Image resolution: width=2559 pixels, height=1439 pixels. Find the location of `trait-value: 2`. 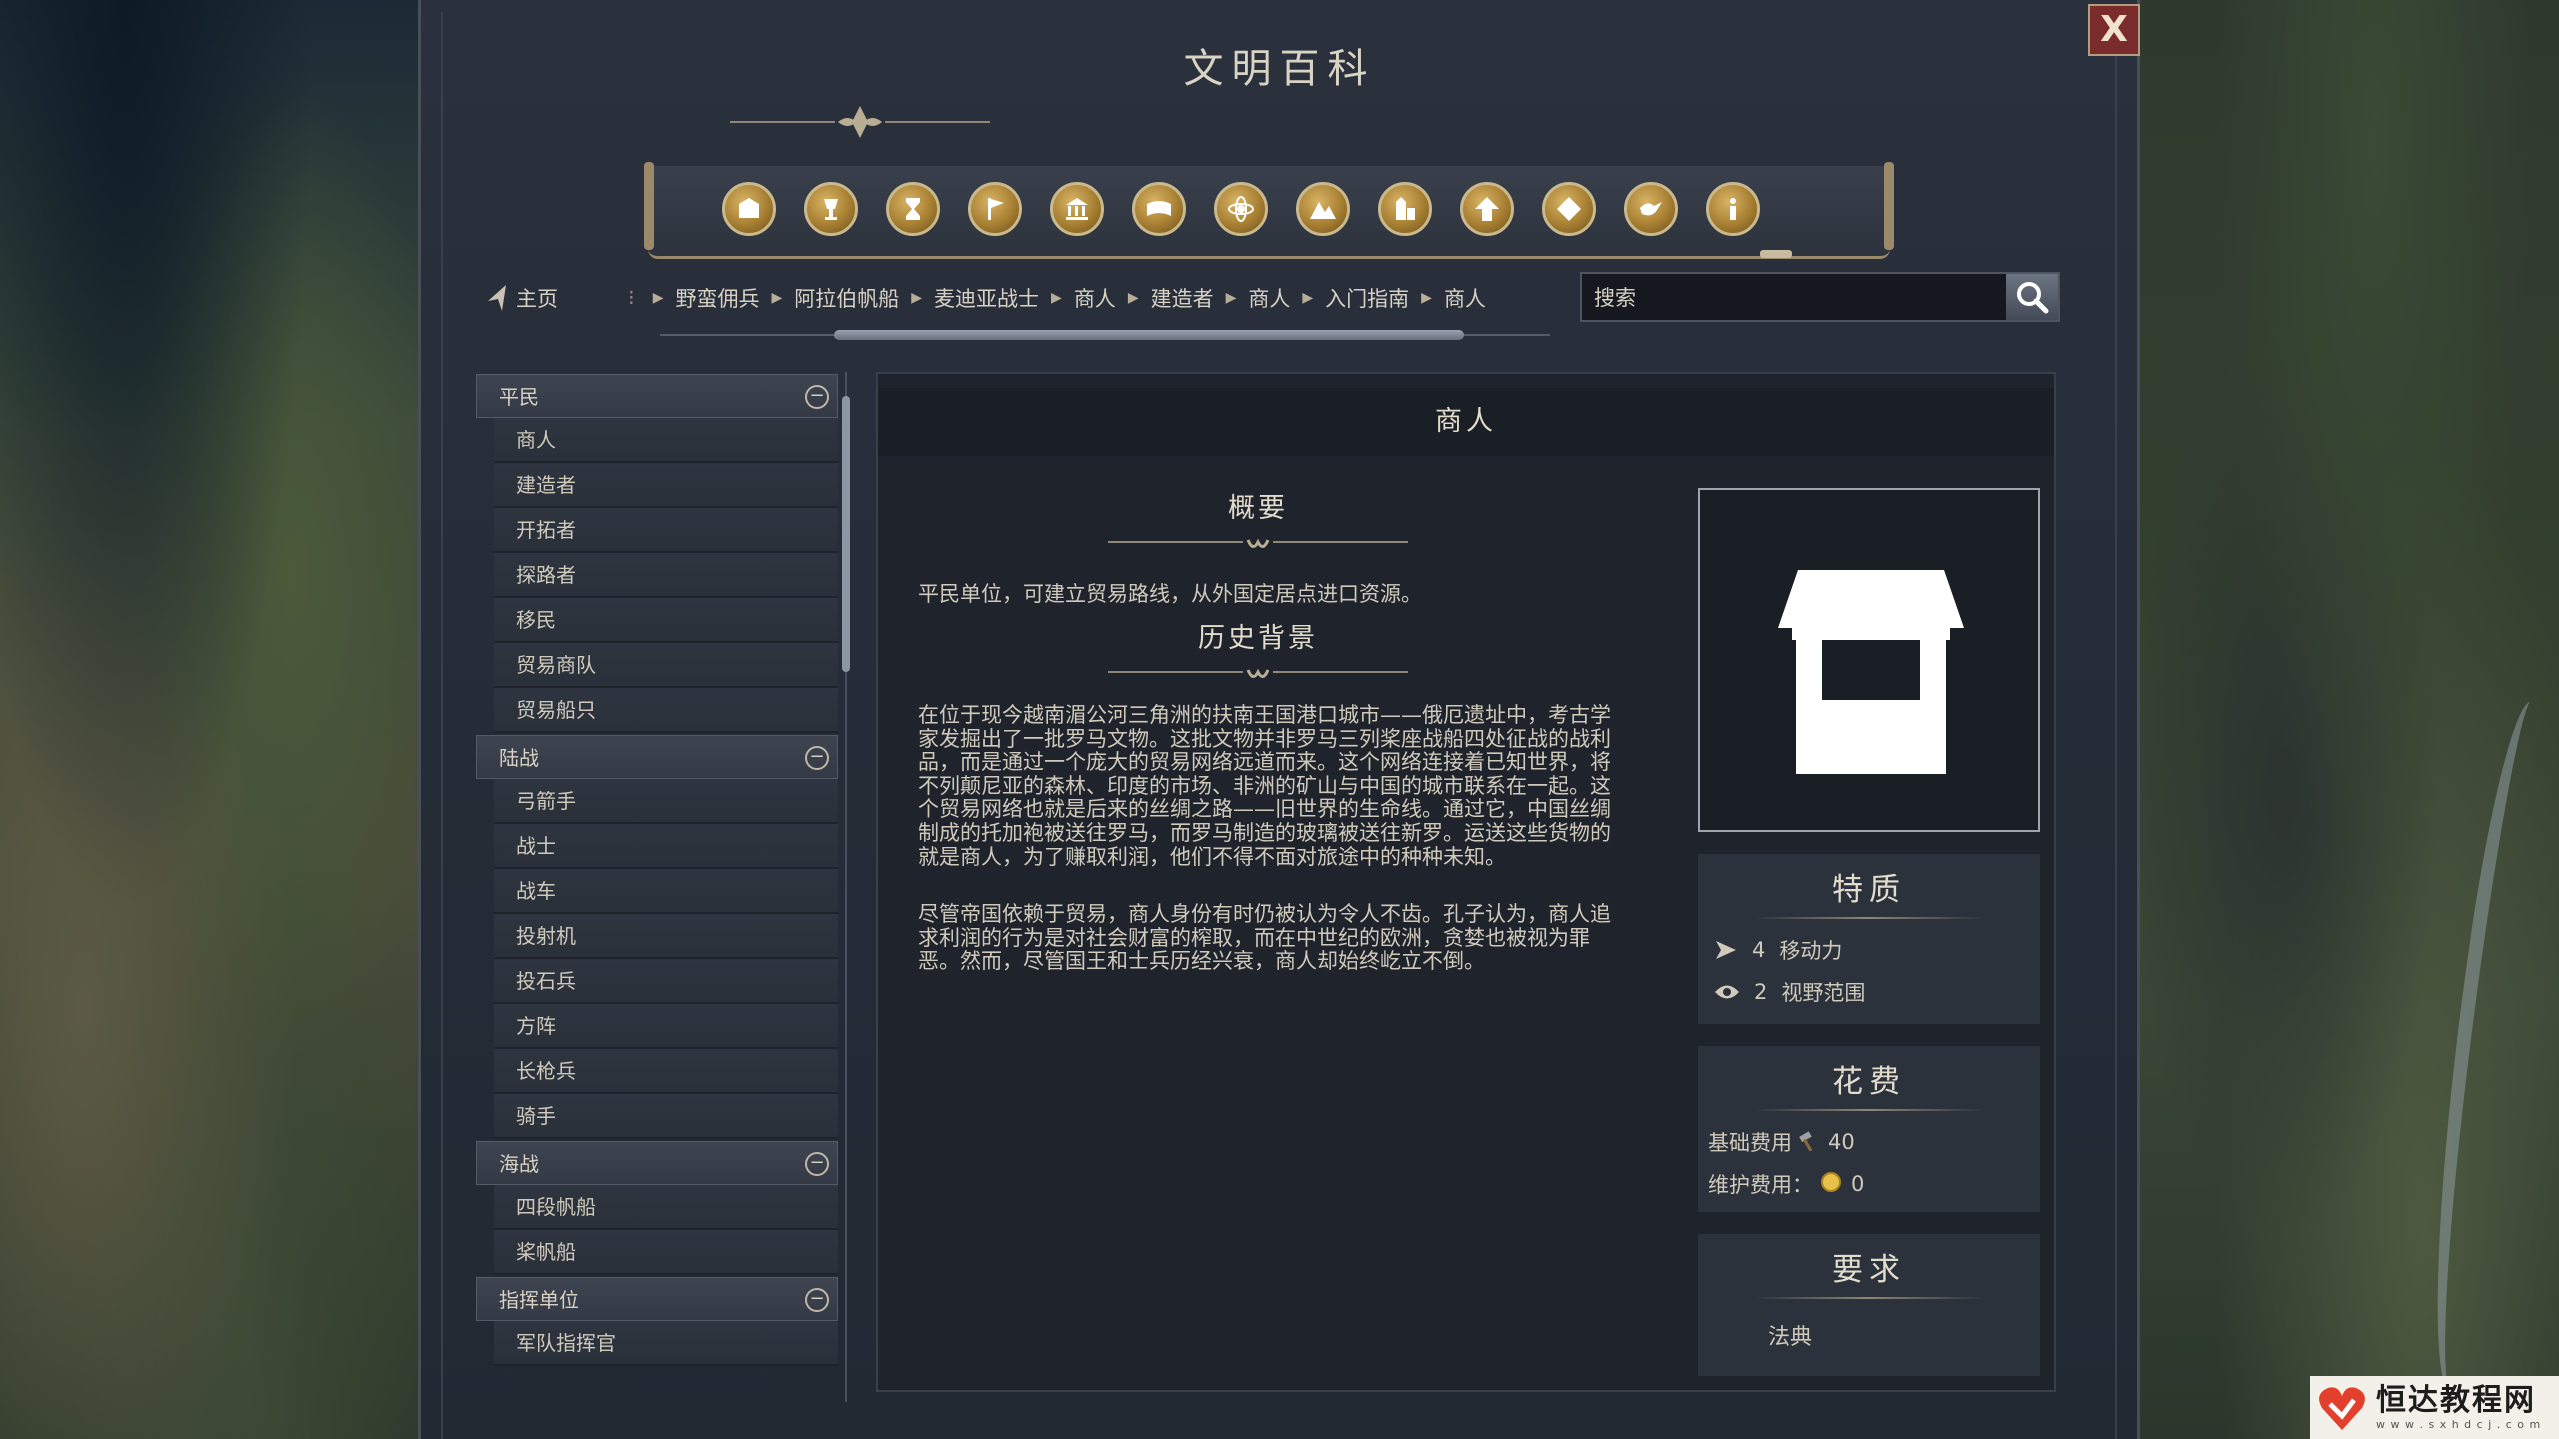

trait-value: 2 is located at coordinates (1761, 992).